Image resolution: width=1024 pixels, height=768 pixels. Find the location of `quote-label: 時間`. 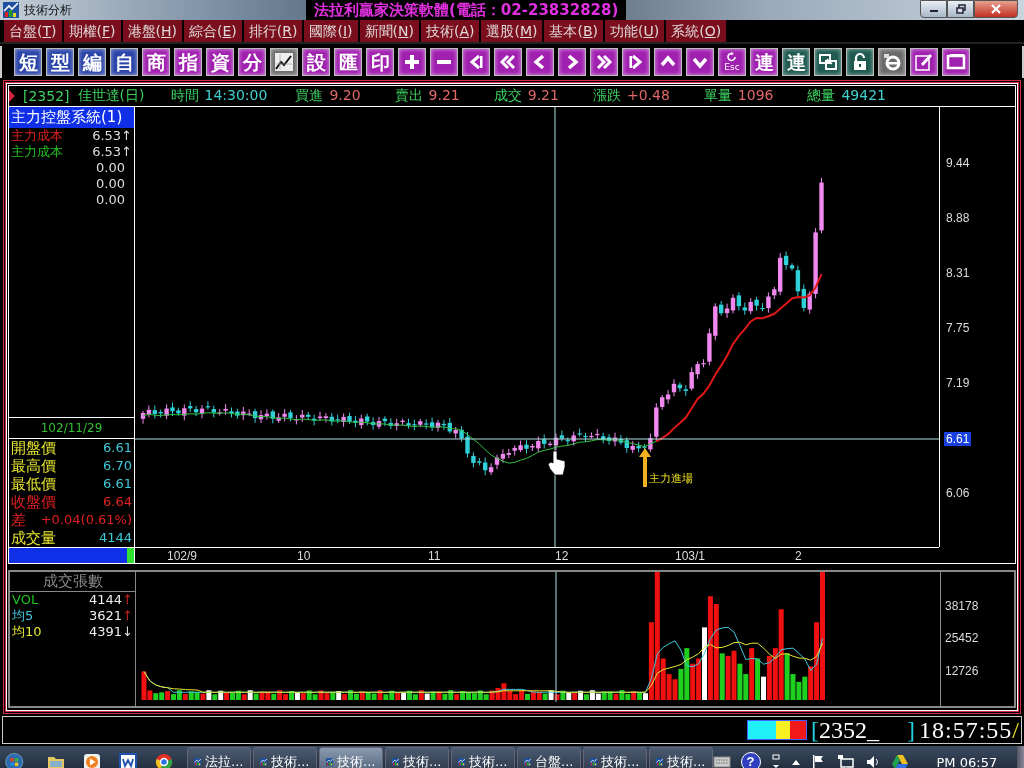

quote-label: 時間 is located at coordinates (184, 96).